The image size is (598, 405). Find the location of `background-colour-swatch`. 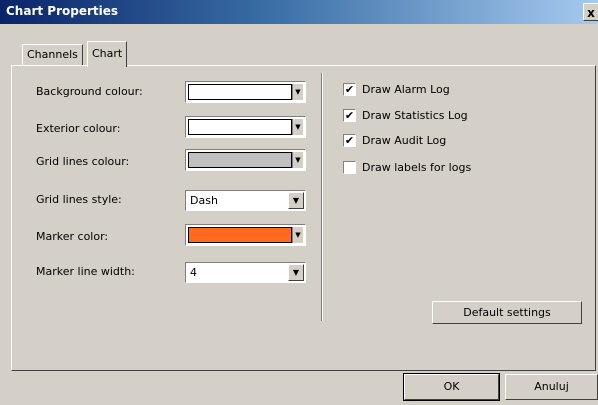

background-colour-swatch is located at coordinates (240, 92).